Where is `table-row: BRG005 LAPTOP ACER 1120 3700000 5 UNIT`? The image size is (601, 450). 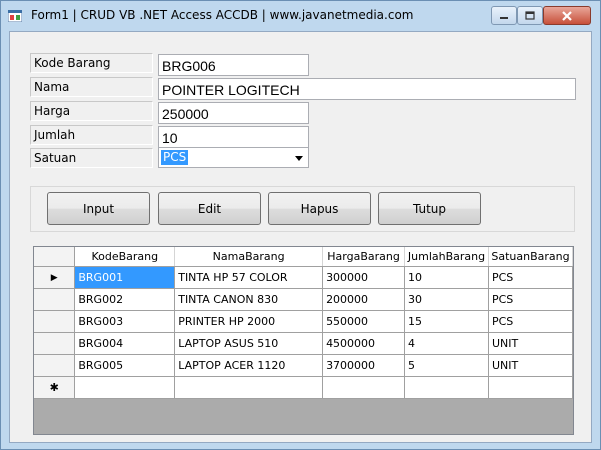
table-row: BRG005 LAPTOP ACER 1120 3700000 5 UNIT is located at coordinates (303, 365).